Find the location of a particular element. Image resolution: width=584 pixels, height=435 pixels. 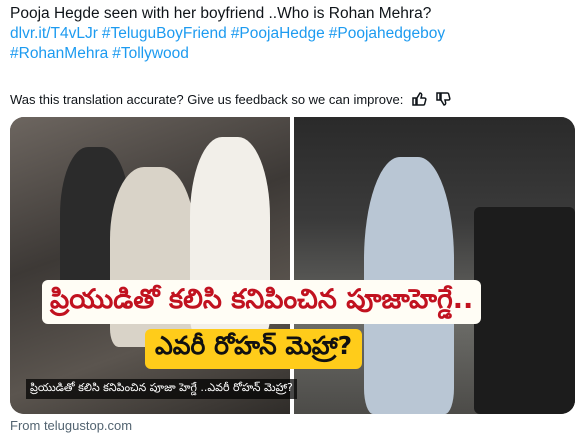

card-source: From telugustop.com is located at coordinates (71, 425).